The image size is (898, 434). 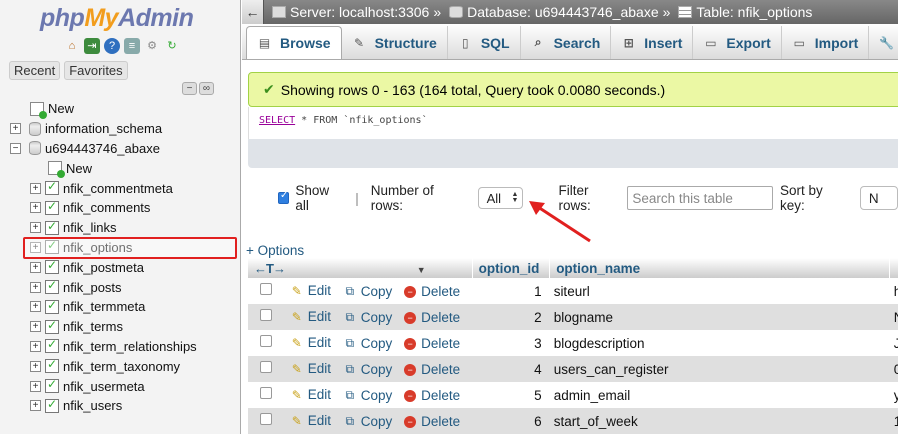 I want to click on sort-by-key-select: N, so click(x=878, y=198).